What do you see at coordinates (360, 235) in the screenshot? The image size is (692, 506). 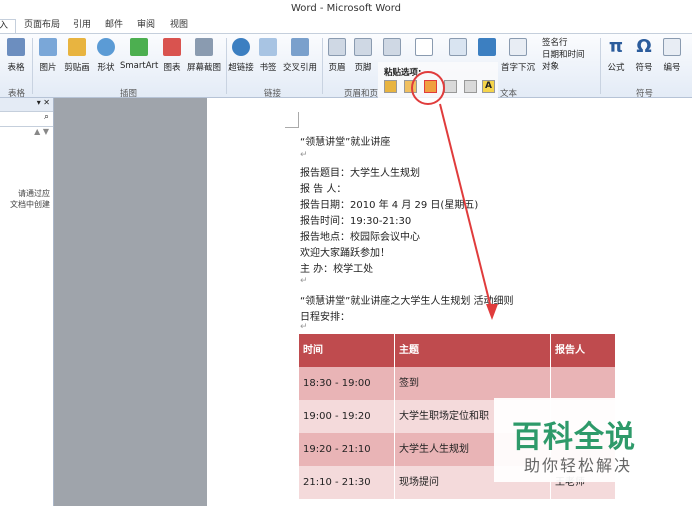 I see `doc-place: 报告地点：校园际会议中心` at bounding box center [360, 235].